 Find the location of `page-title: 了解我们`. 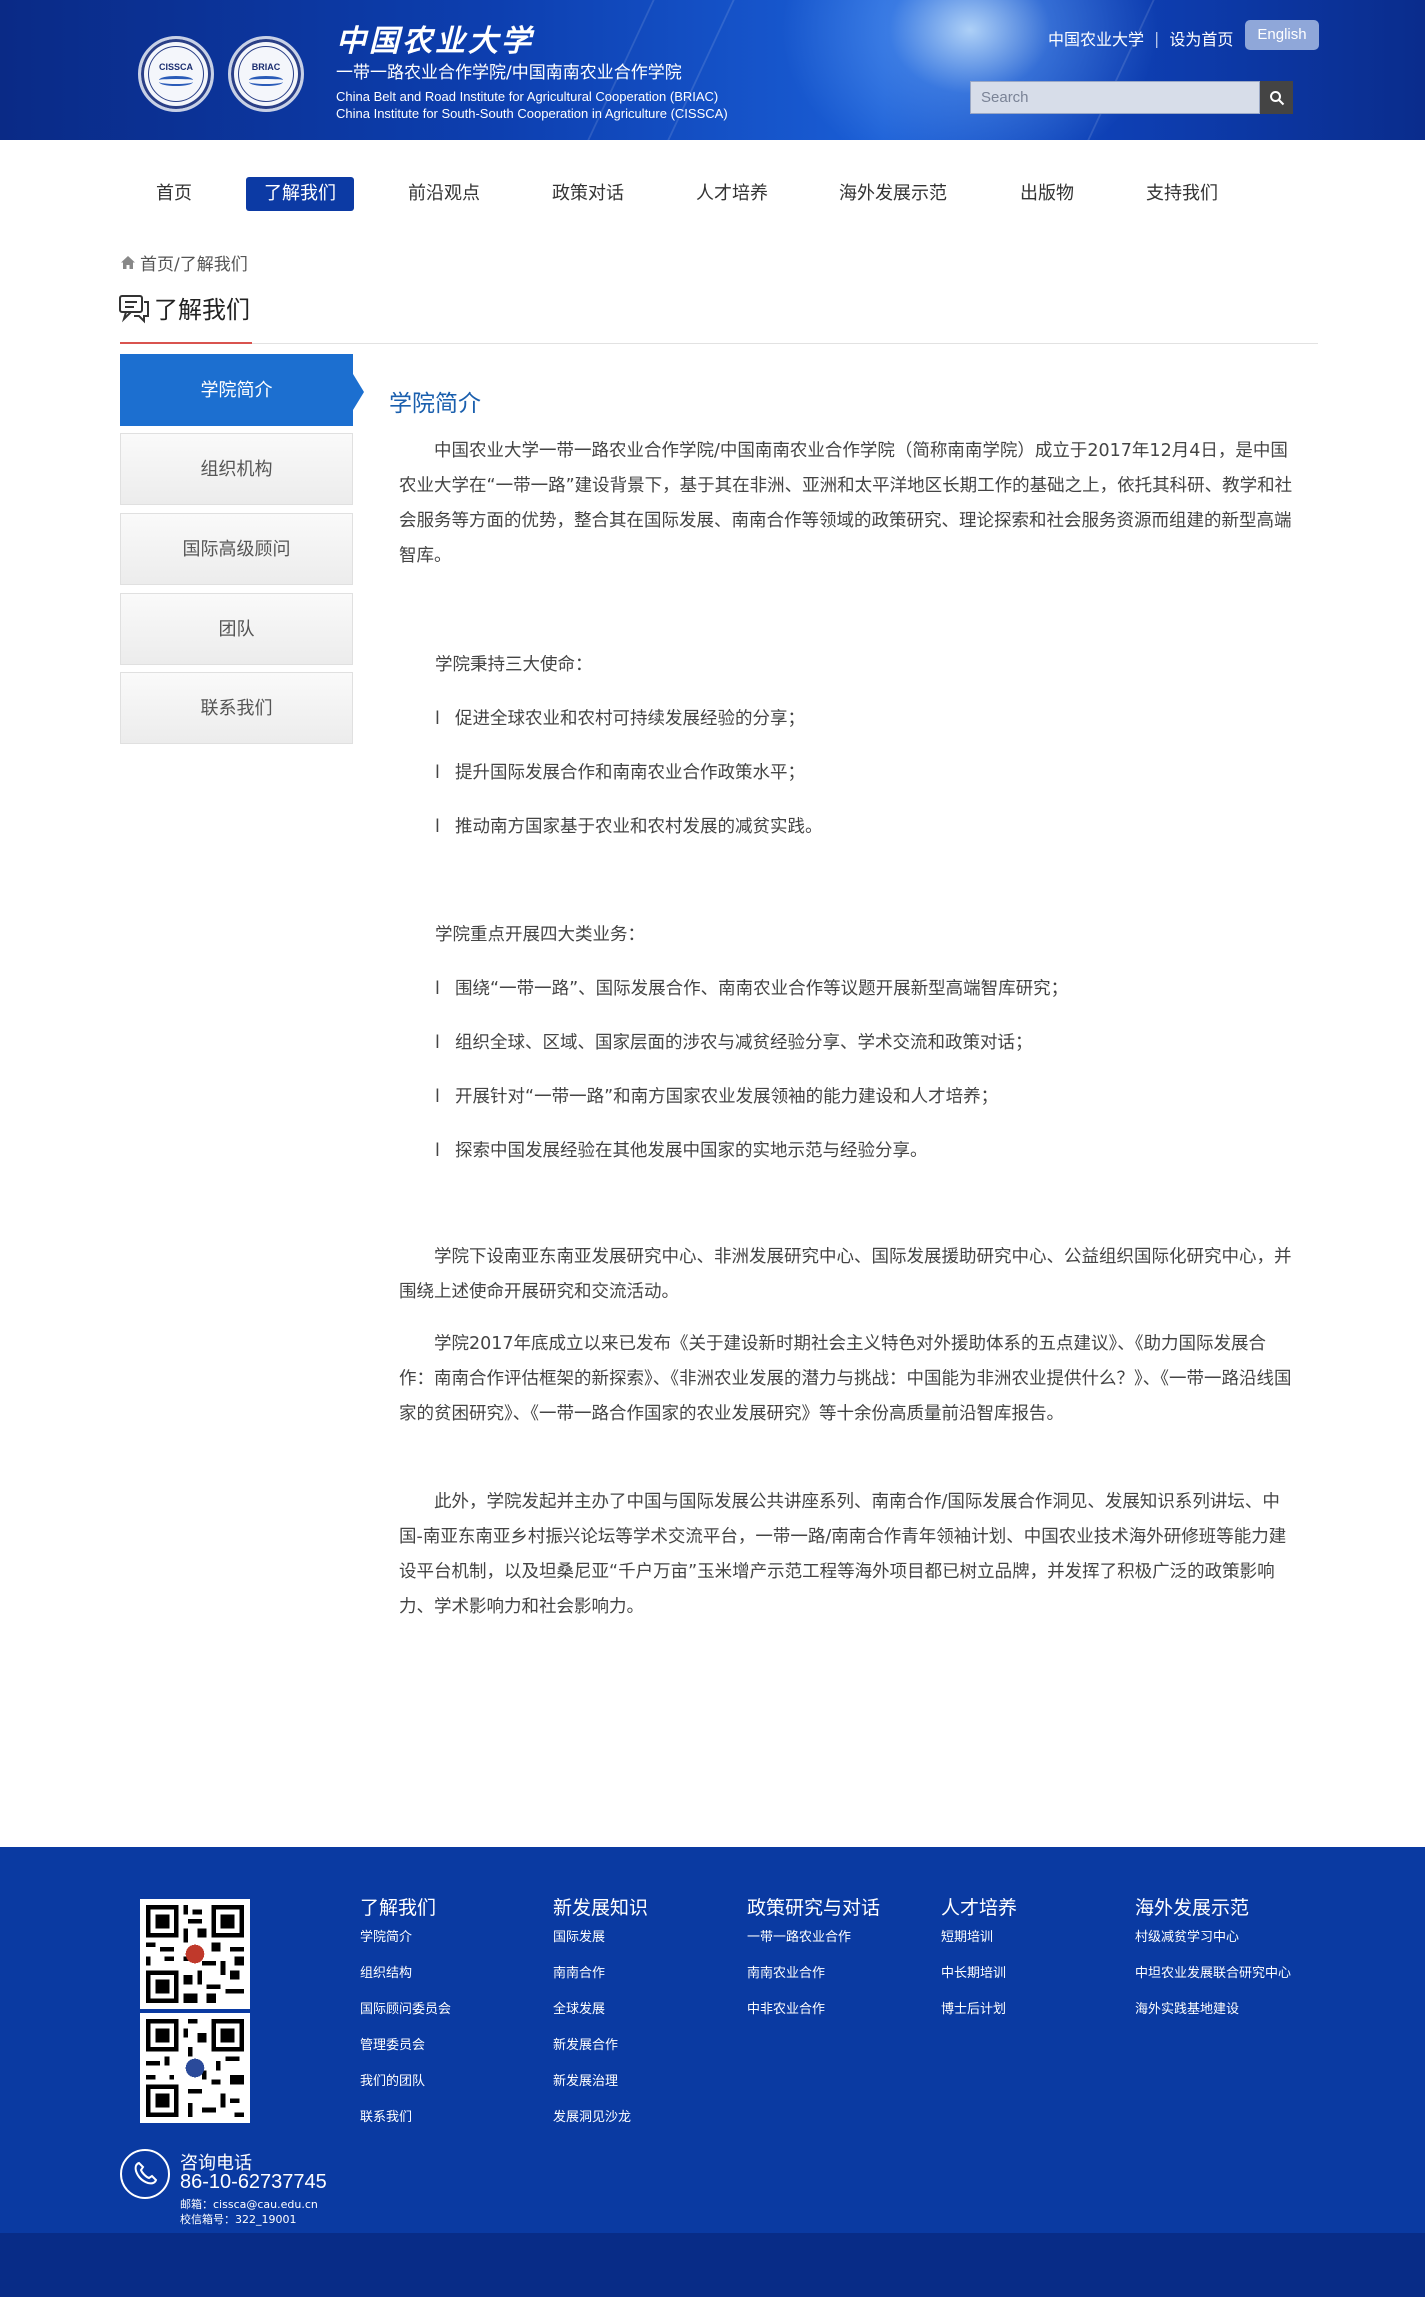

page-title: 了解我们 is located at coordinates (184, 307).